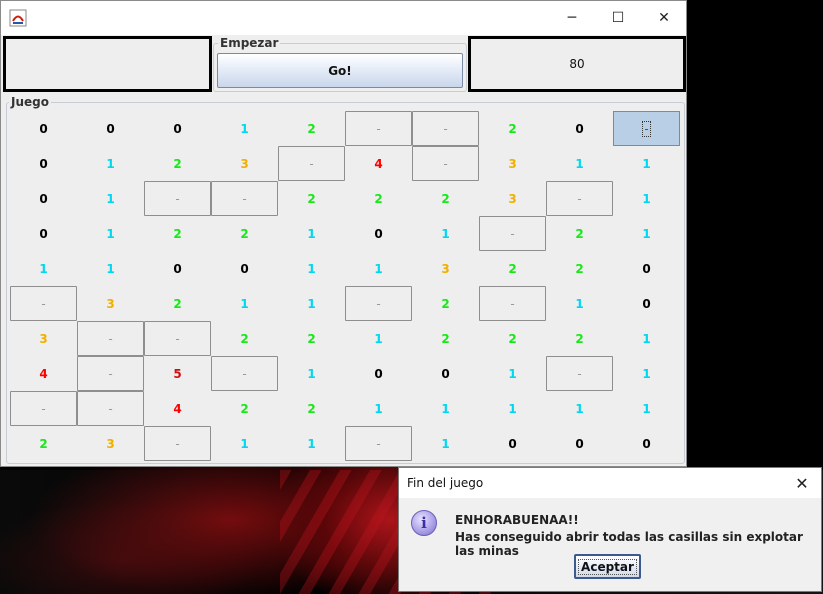  Describe the element at coordinates (607, 566) in the screenshot. I see `aceptar-button: Aceptar` at that location.